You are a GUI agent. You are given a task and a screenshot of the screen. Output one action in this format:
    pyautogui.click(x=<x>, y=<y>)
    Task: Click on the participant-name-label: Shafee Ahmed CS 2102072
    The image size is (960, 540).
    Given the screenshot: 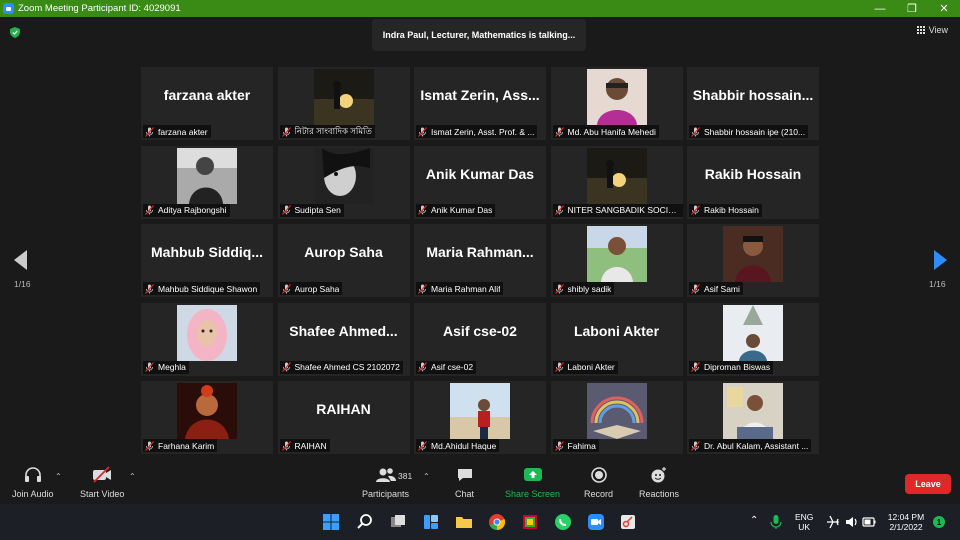 What is the action you would take?
    pyautogui.click(x=341, y=367)
    